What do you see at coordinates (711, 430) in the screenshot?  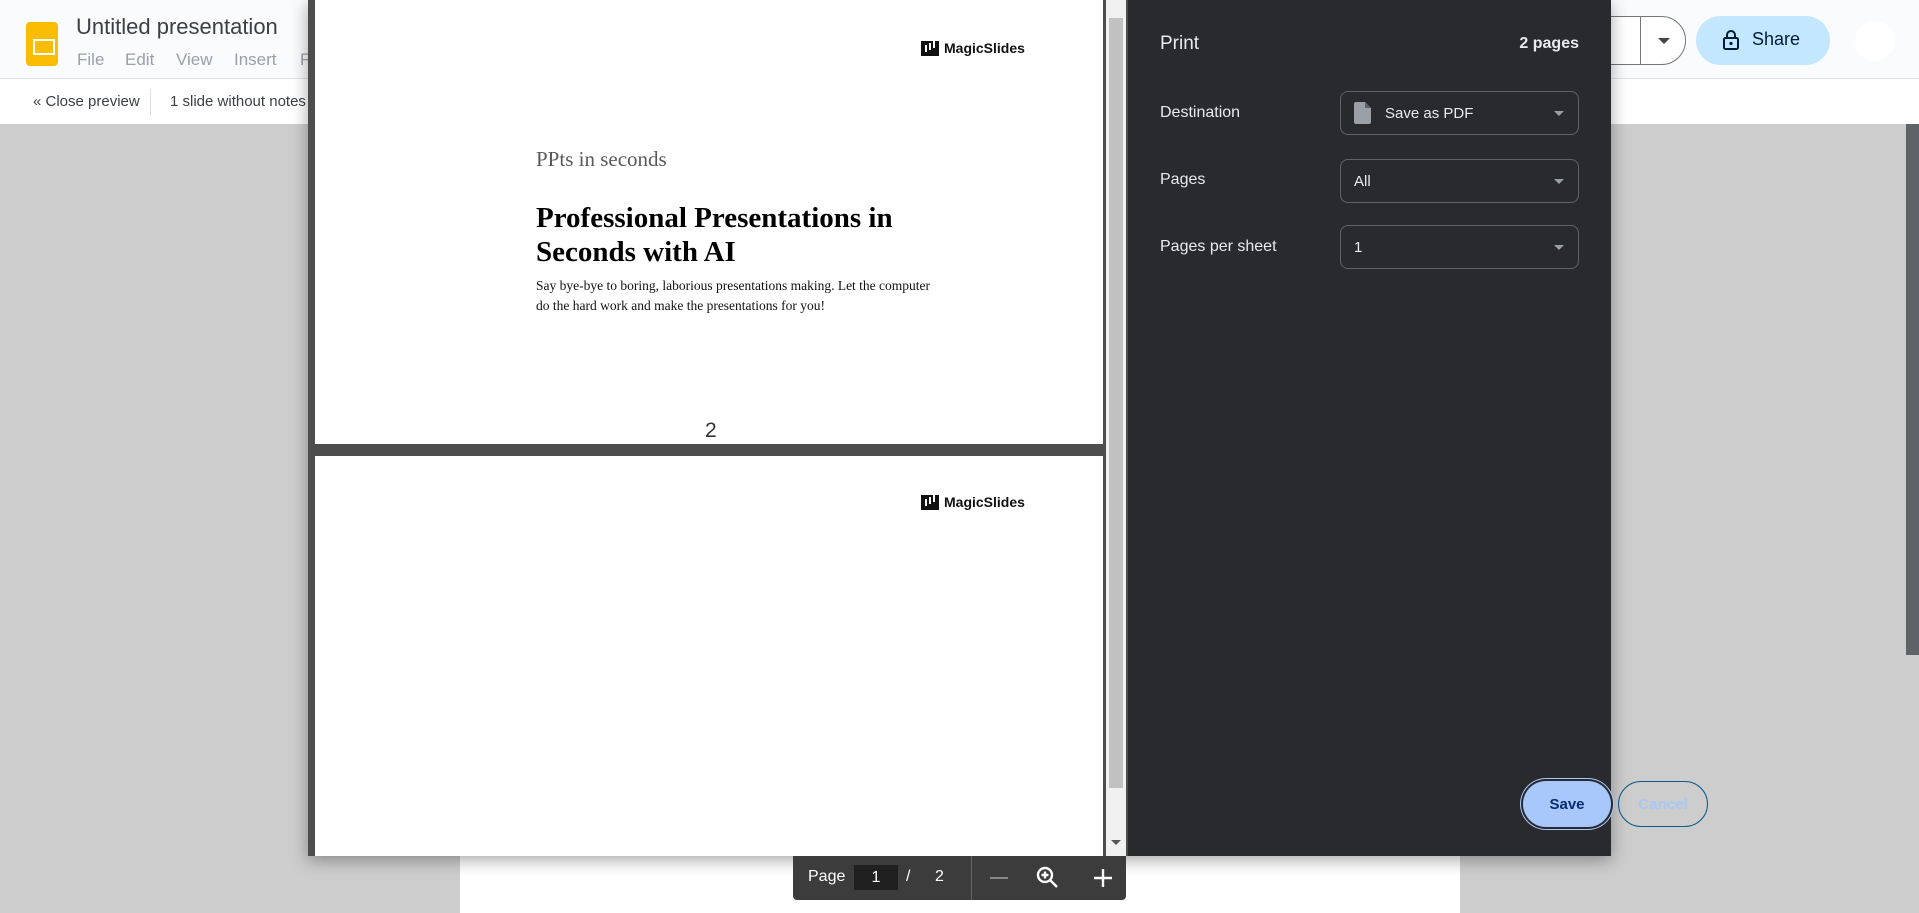 I see `page-number: 2` at bounding box center [711, 430].